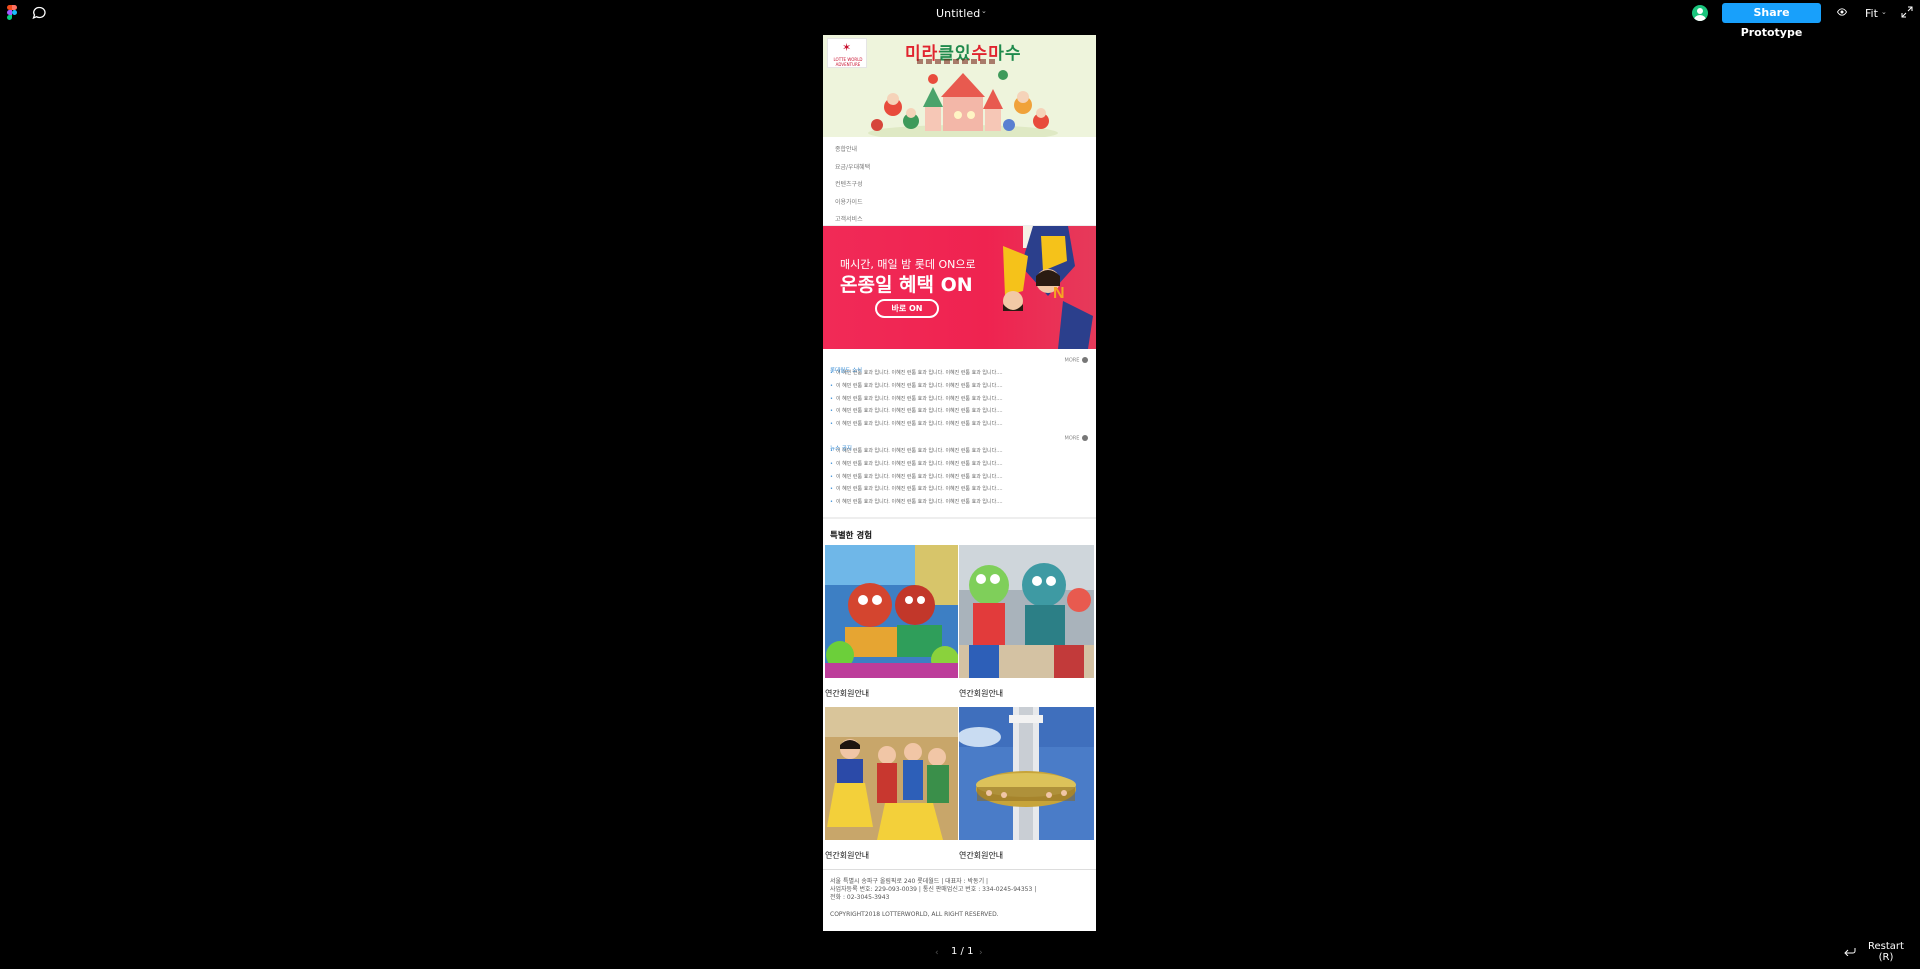 This screenshot has width=1920, height=969. What do you see at coordinates (851, 535) in the screenshot?
I see `special-section-title: 특별한 경험` at bounding box center [851, 535].